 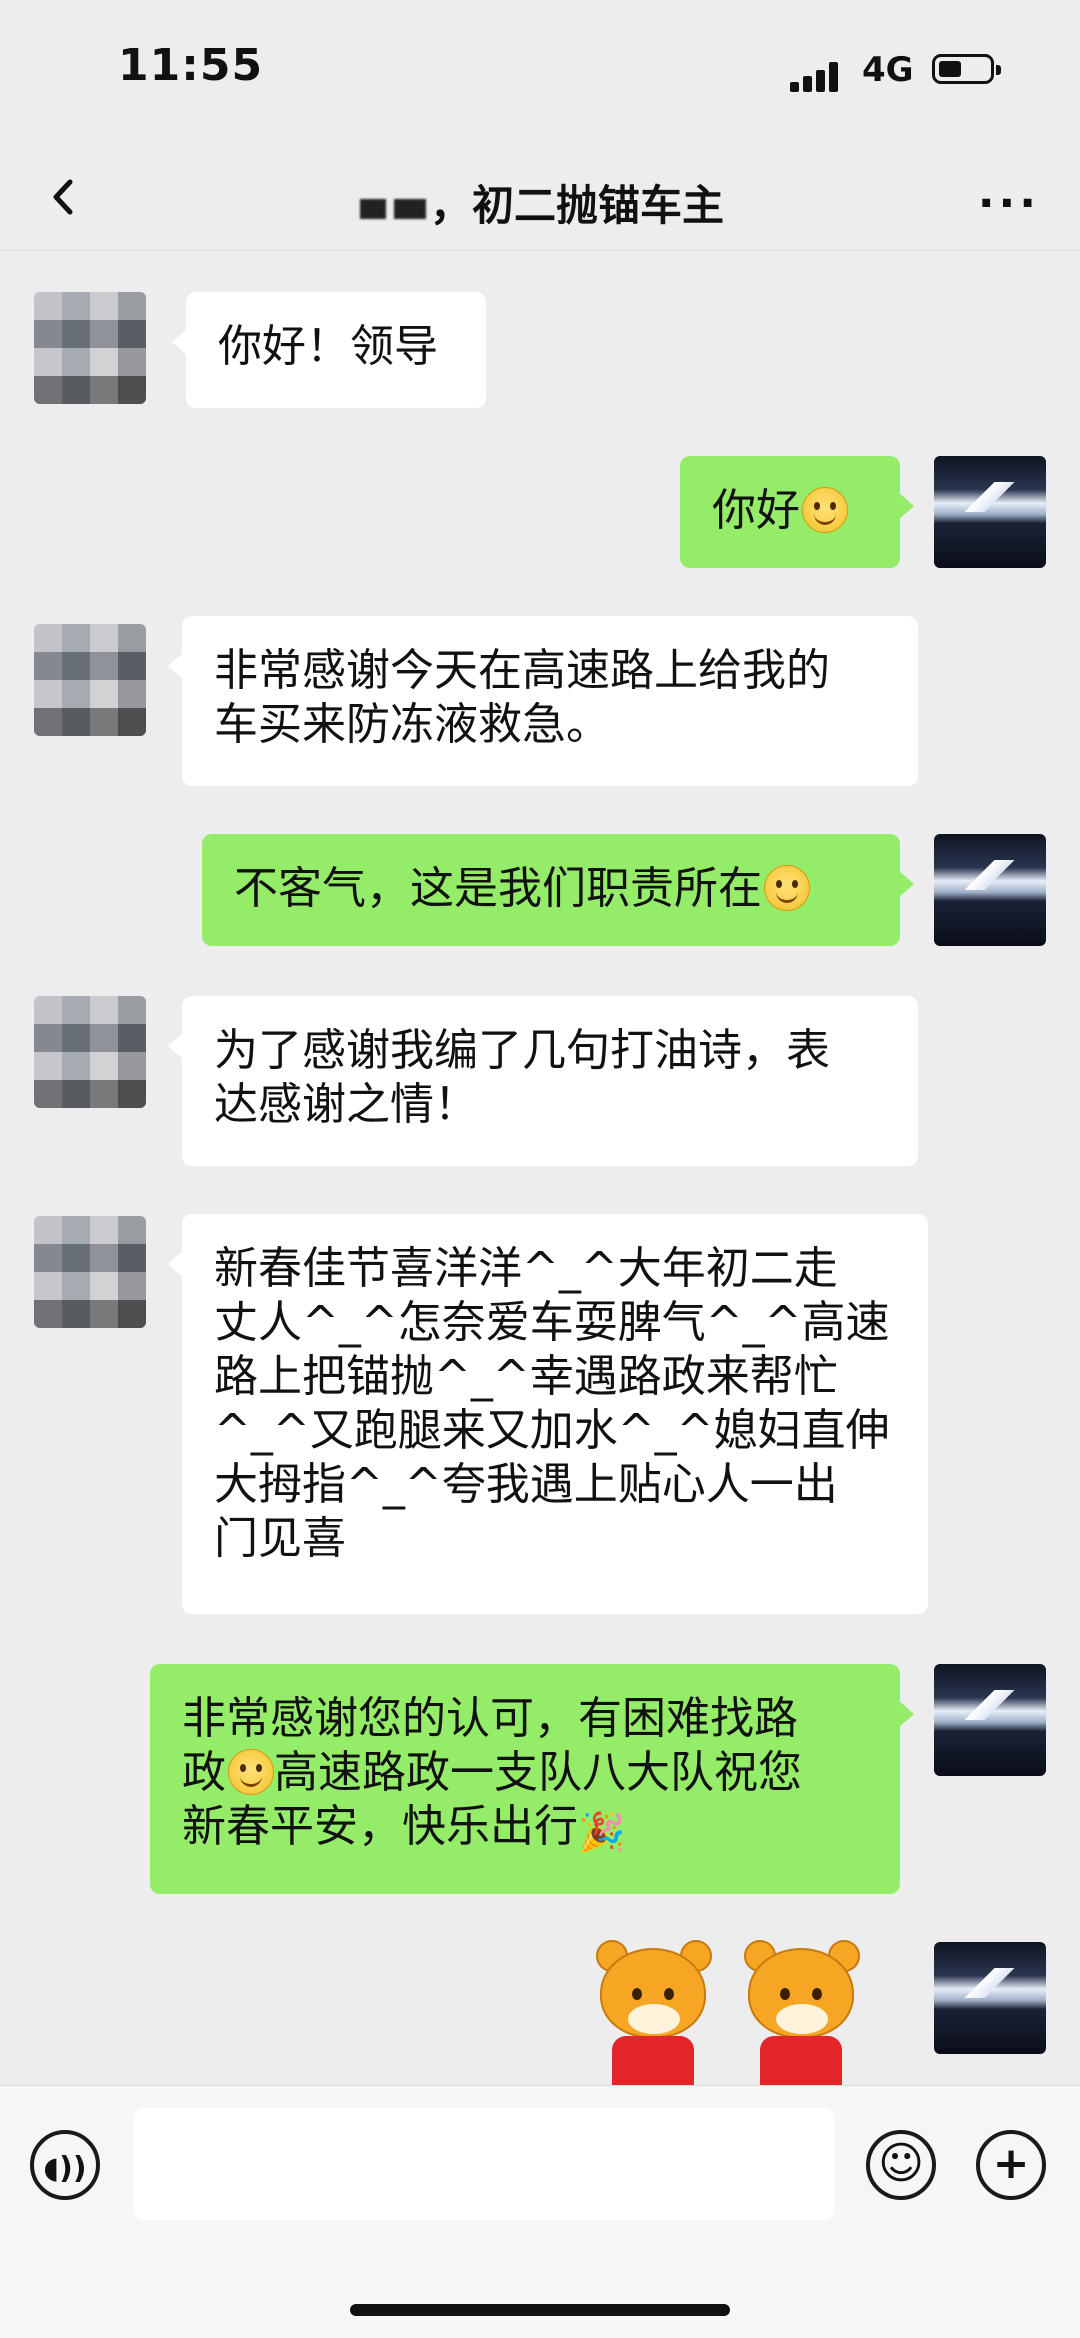 What do you see at coordinates (328, 346) in the screenshot?
I see `message-text: 你好！领导` at bounding box center [328, 346].